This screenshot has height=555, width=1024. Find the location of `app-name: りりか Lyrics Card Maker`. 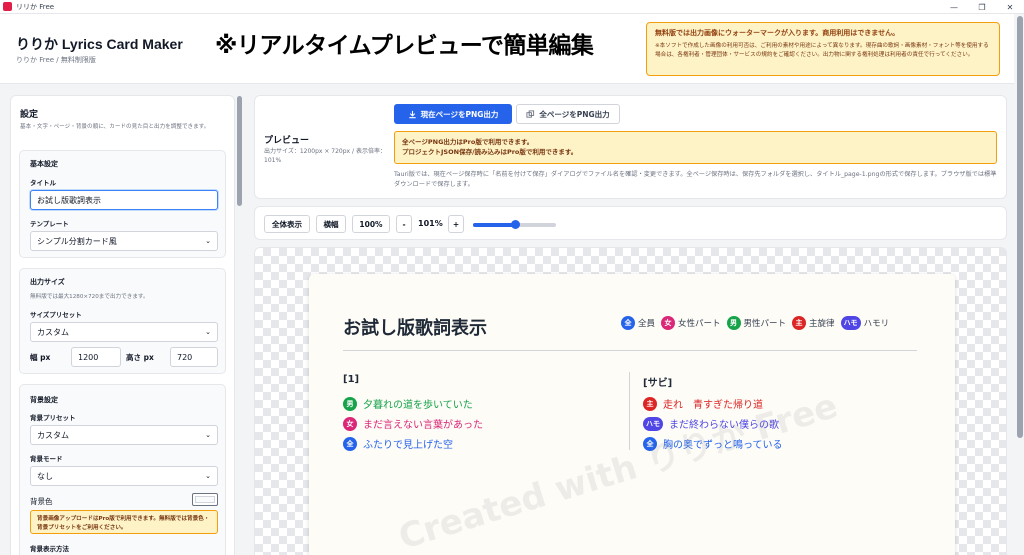

app-name: りりか Lyrics Card Maker is located at coordinates (99, 44).